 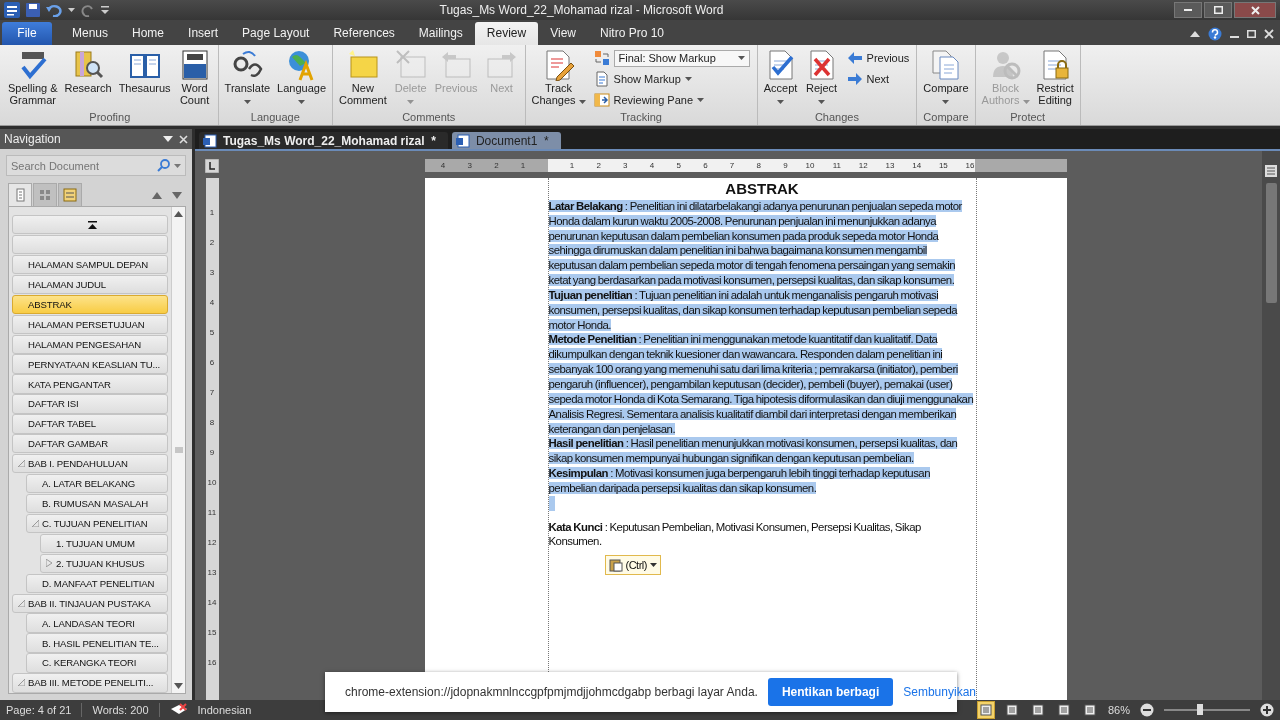 I want to click on minimize-button, so click(x=1188, y=10).